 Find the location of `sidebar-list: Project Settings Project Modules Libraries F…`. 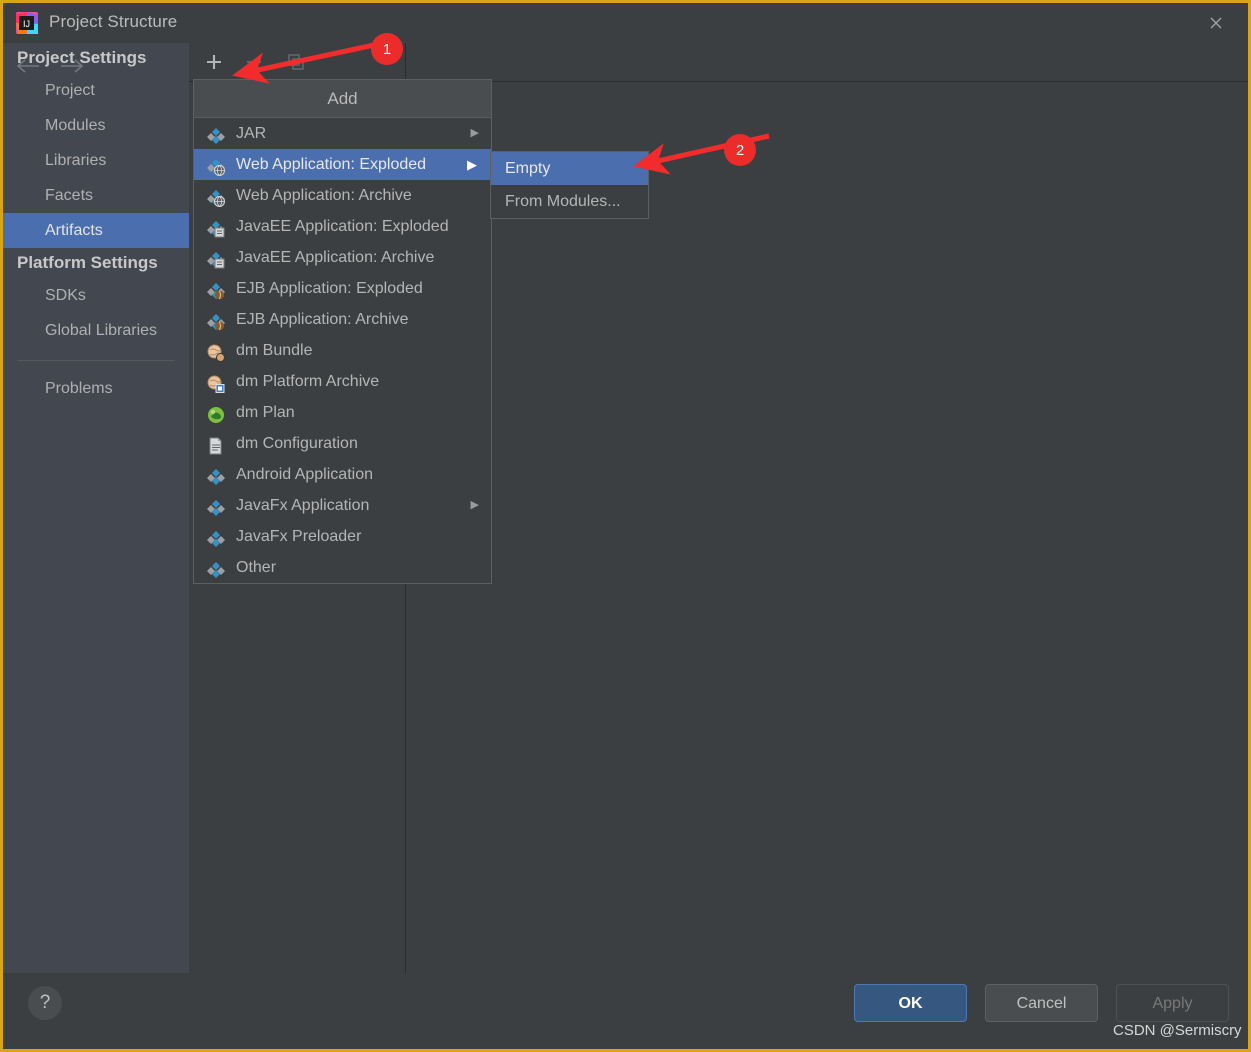

sidebar-list: Project Settings Project Modules Libraries F… is located at coordinates (96, 195).